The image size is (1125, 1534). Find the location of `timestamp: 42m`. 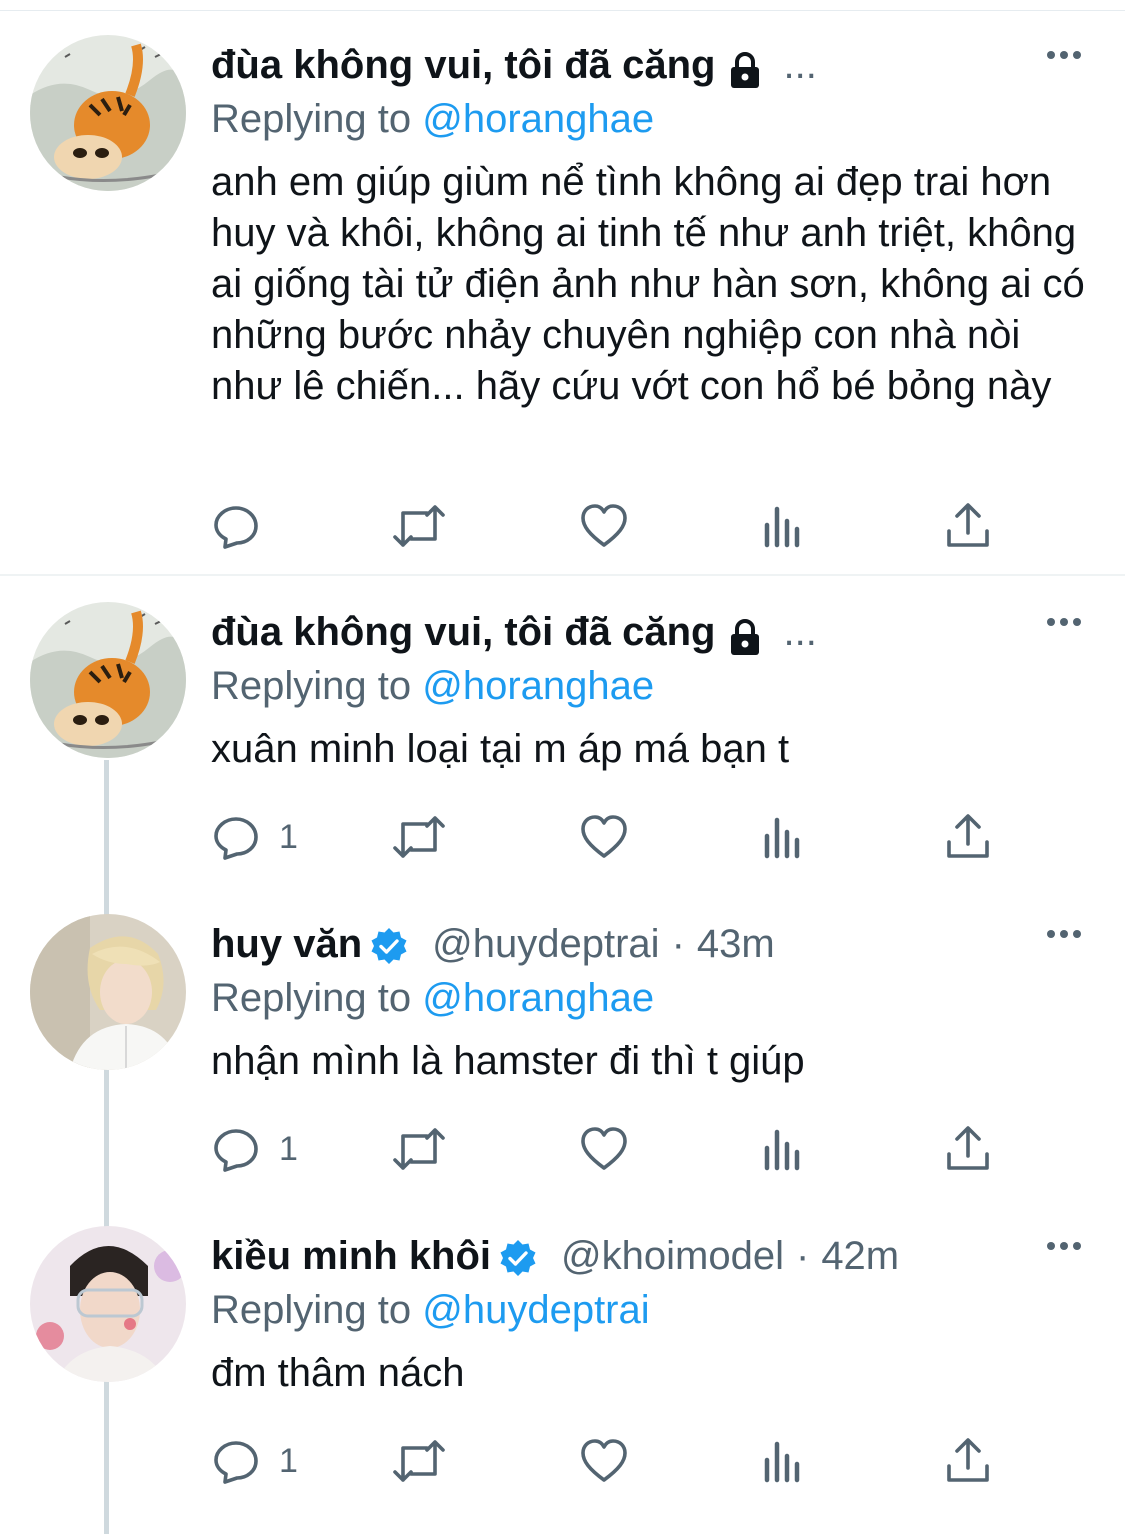

timestamp: 42m is located at coordinates (860, 1256).